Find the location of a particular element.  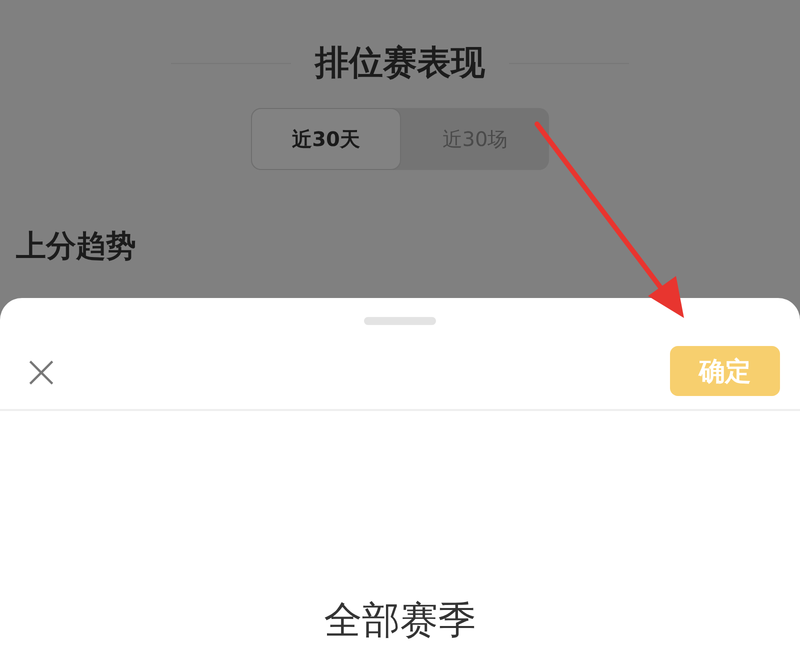

drag-handle is located at coordinates (400, 321).